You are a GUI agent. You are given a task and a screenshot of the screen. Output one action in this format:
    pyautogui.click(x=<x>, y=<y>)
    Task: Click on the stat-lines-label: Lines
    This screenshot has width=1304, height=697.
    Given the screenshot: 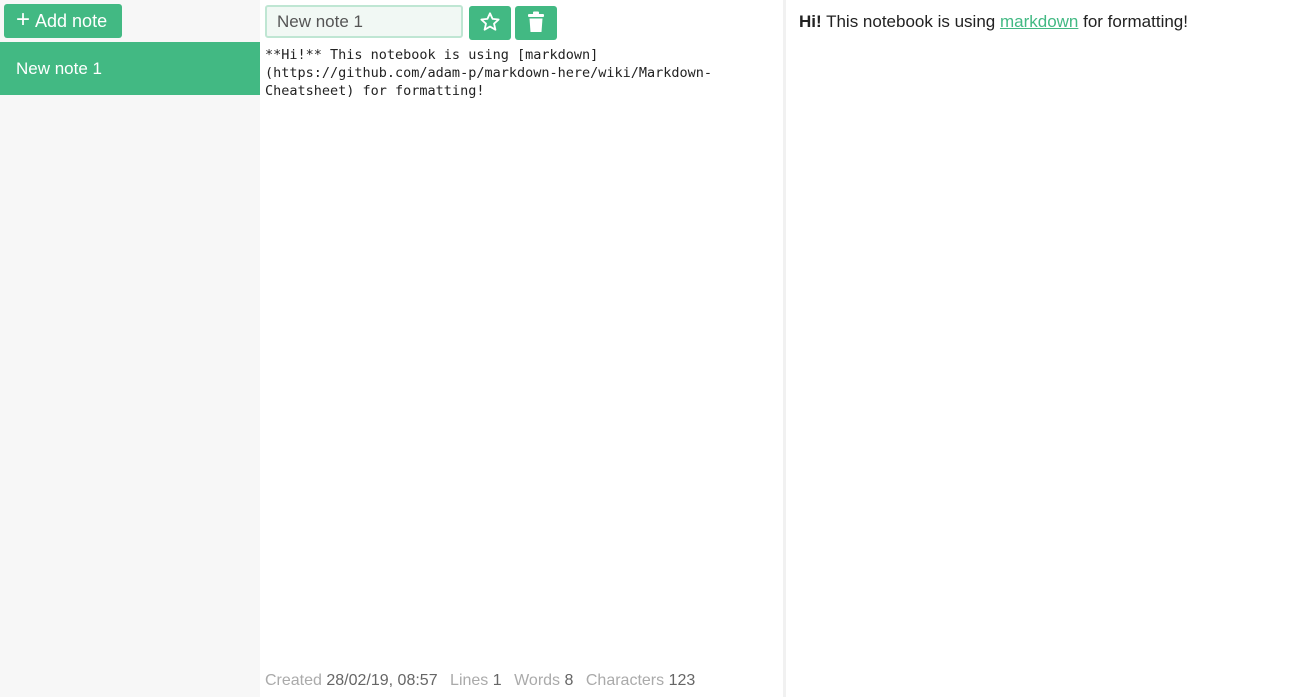 What is the action you would take?
    pyautogui.click(x=469, y=680)
    